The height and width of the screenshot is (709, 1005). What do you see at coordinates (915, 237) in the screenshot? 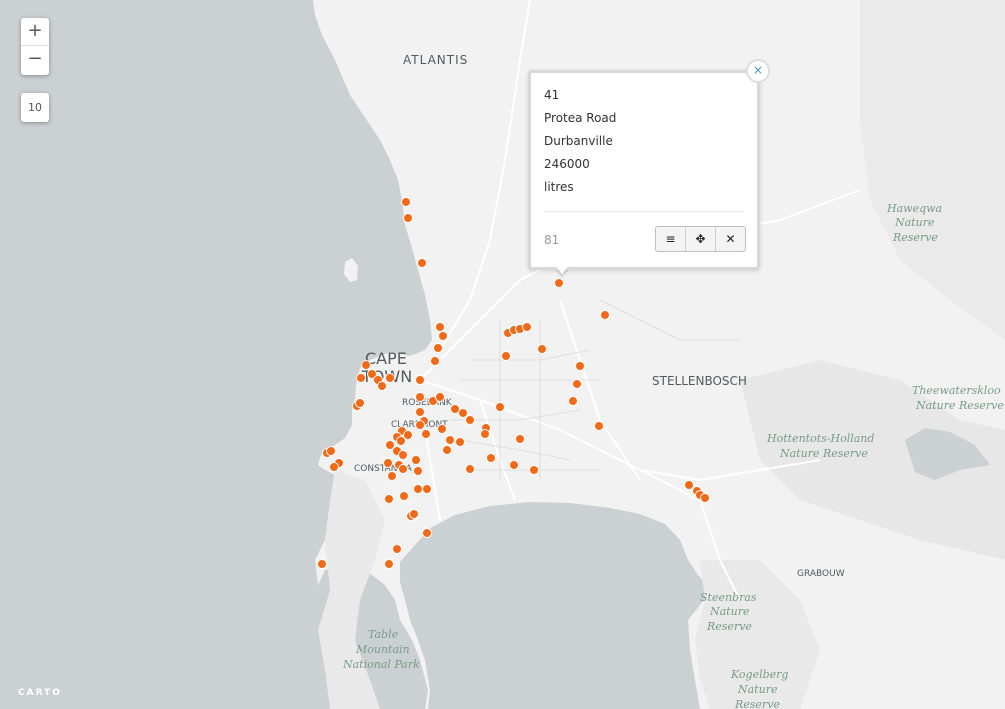
I see `label-haweqwa-3: Reserve` at bounding box center [915, 237].